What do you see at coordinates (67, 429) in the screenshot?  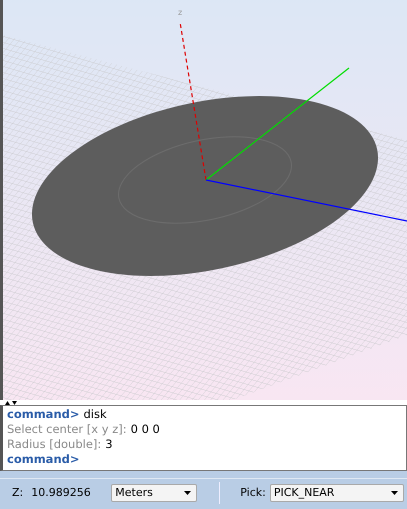 I see `console-label: Select center [x y z]:` at bounding box center [67, 429].